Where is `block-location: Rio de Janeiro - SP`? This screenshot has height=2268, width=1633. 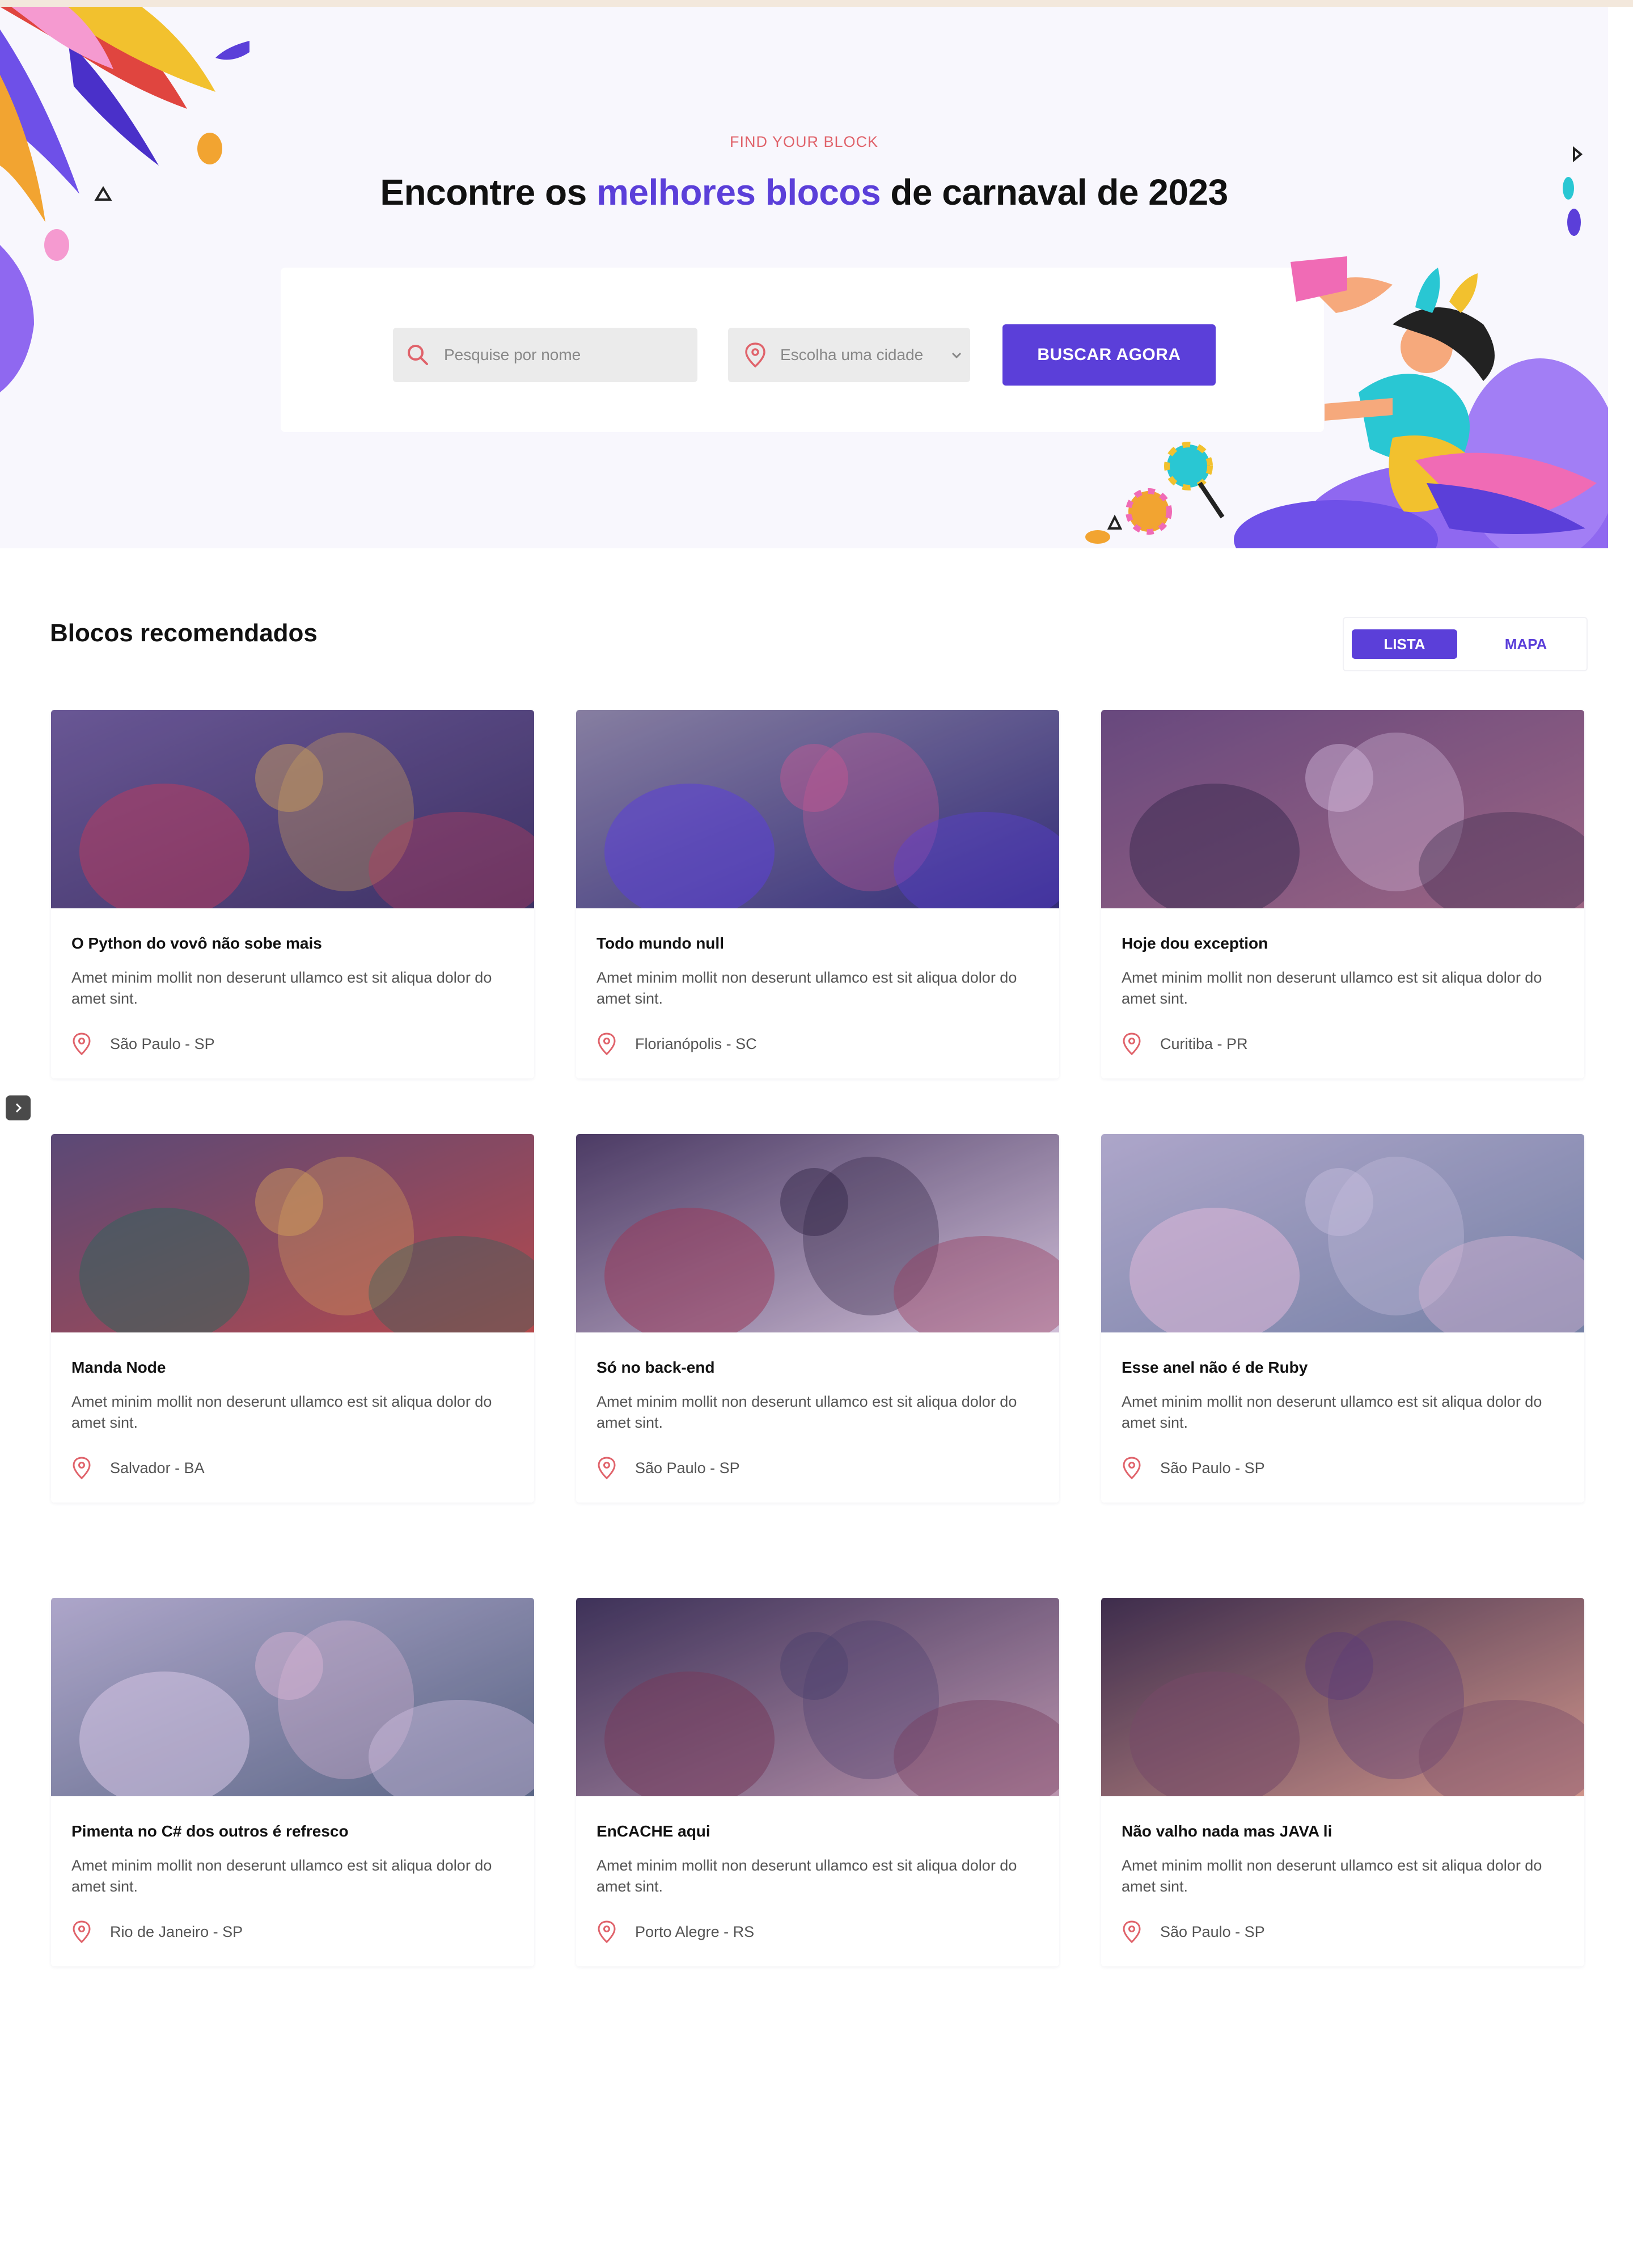 block-location: Rio de Janeiro - SP is located at coordinates (157, 1932).